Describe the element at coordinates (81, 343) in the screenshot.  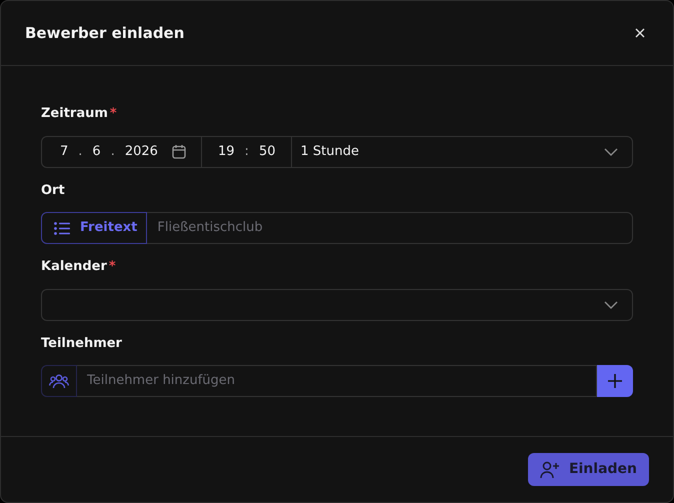
I see `field-label: Teilnehmer` at that location.